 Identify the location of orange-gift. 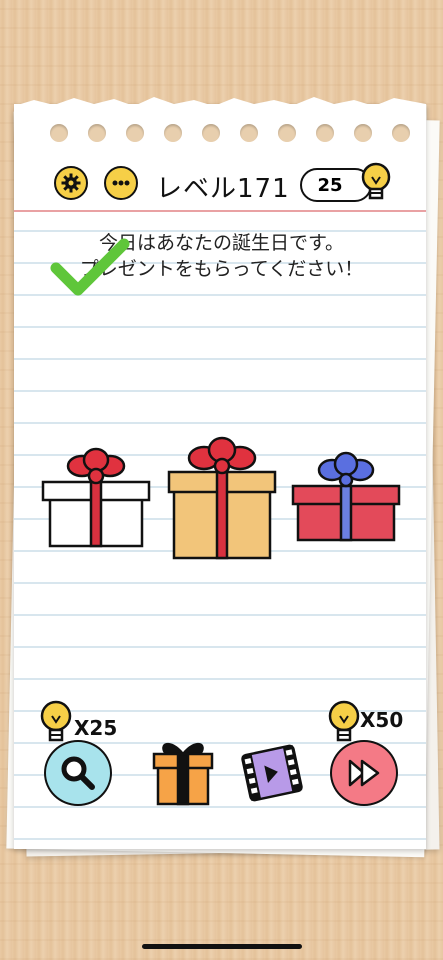
(222, 498).